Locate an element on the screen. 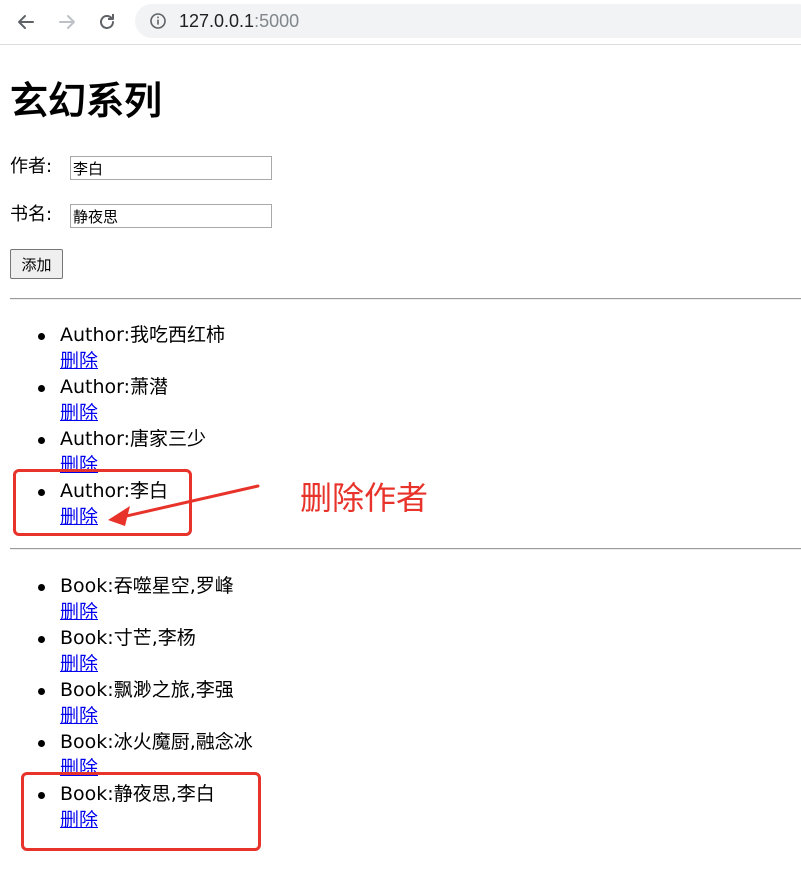 The height and width of the screenshot is (889, 801). forward-arrow-icon is located at coordinates (67, 22).